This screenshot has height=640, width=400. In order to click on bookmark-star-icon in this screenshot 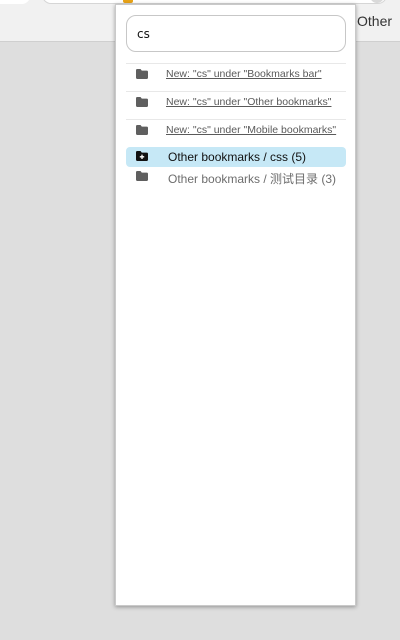, I will do `click(377, 1)`.